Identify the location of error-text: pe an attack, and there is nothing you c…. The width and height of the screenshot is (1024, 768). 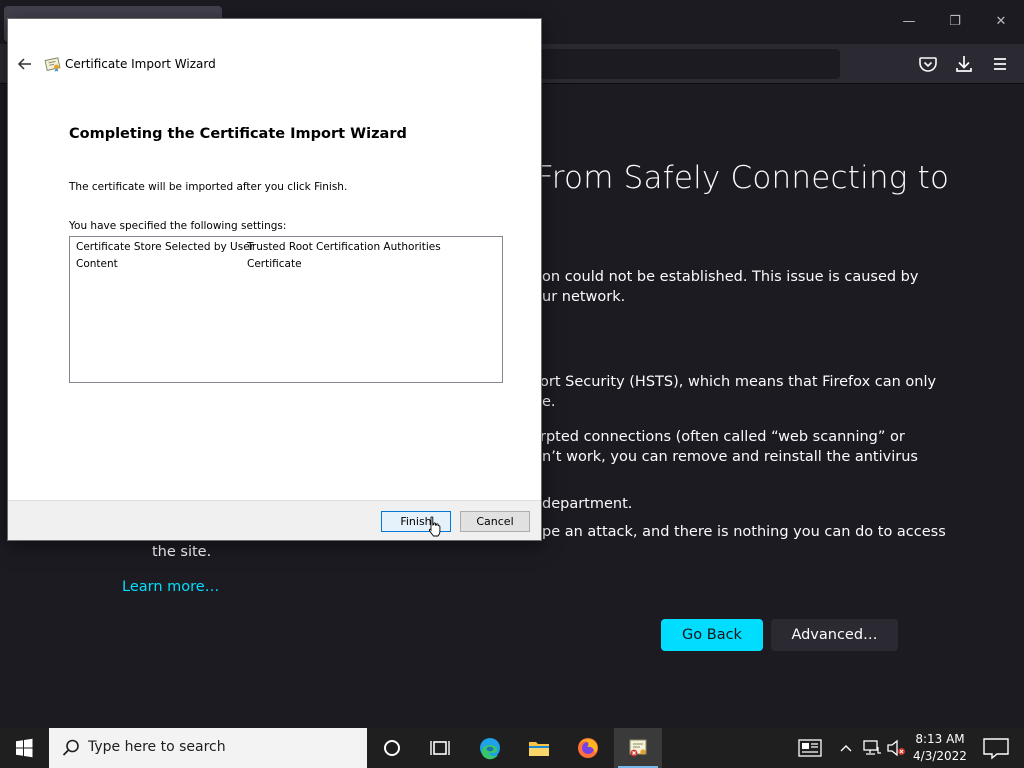
(744, 532).